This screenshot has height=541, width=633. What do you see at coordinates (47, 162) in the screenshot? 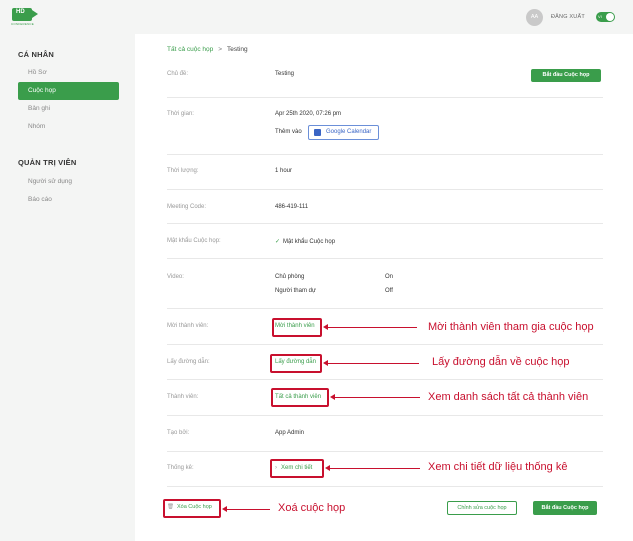
I see `sidebar-section-admin: QUẢN TRỊ VIÊN` at bounding box center [47, 162].